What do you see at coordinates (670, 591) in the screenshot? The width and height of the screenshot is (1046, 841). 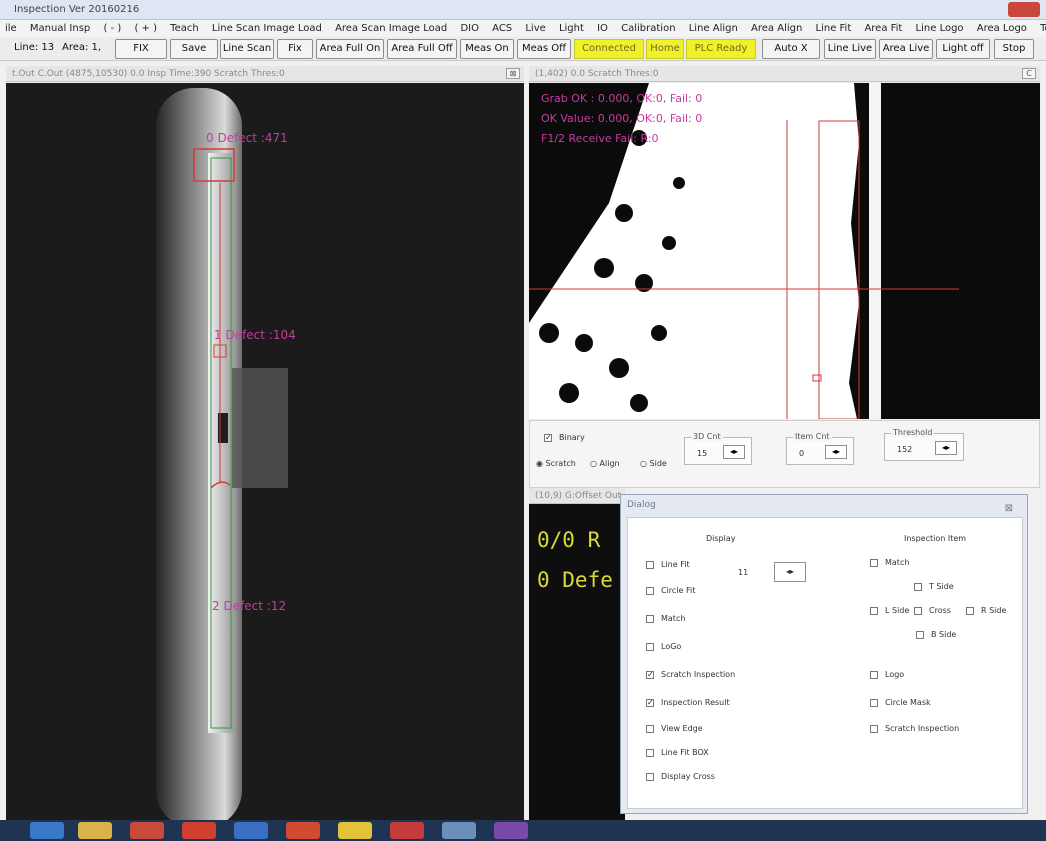 I see `circle-fit-checkbox: Circle Fit` at bounding box center [670, 591].